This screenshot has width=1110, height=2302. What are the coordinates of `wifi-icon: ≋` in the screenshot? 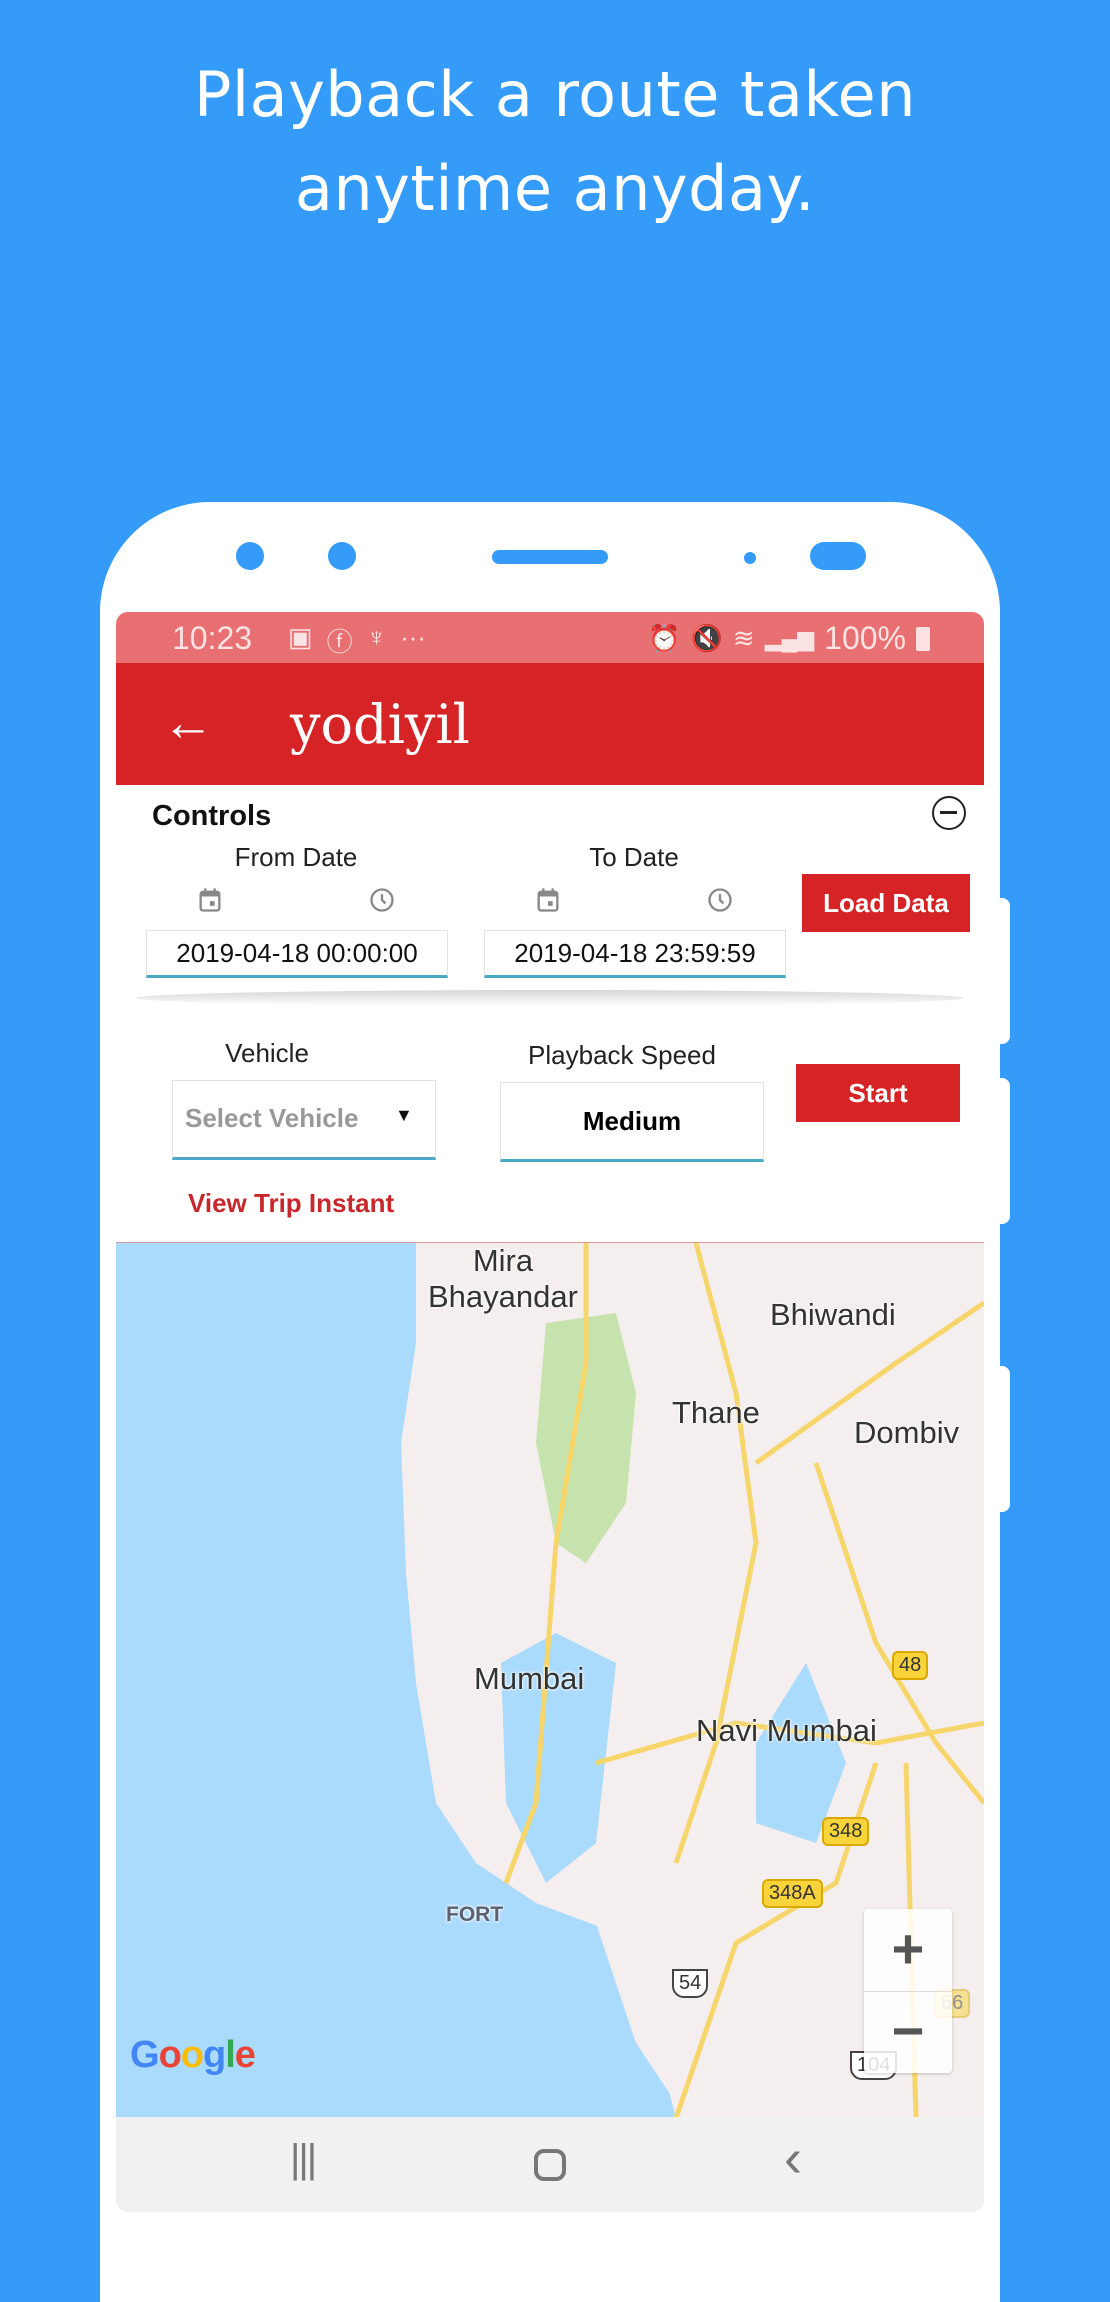 It's located at (743, 638).